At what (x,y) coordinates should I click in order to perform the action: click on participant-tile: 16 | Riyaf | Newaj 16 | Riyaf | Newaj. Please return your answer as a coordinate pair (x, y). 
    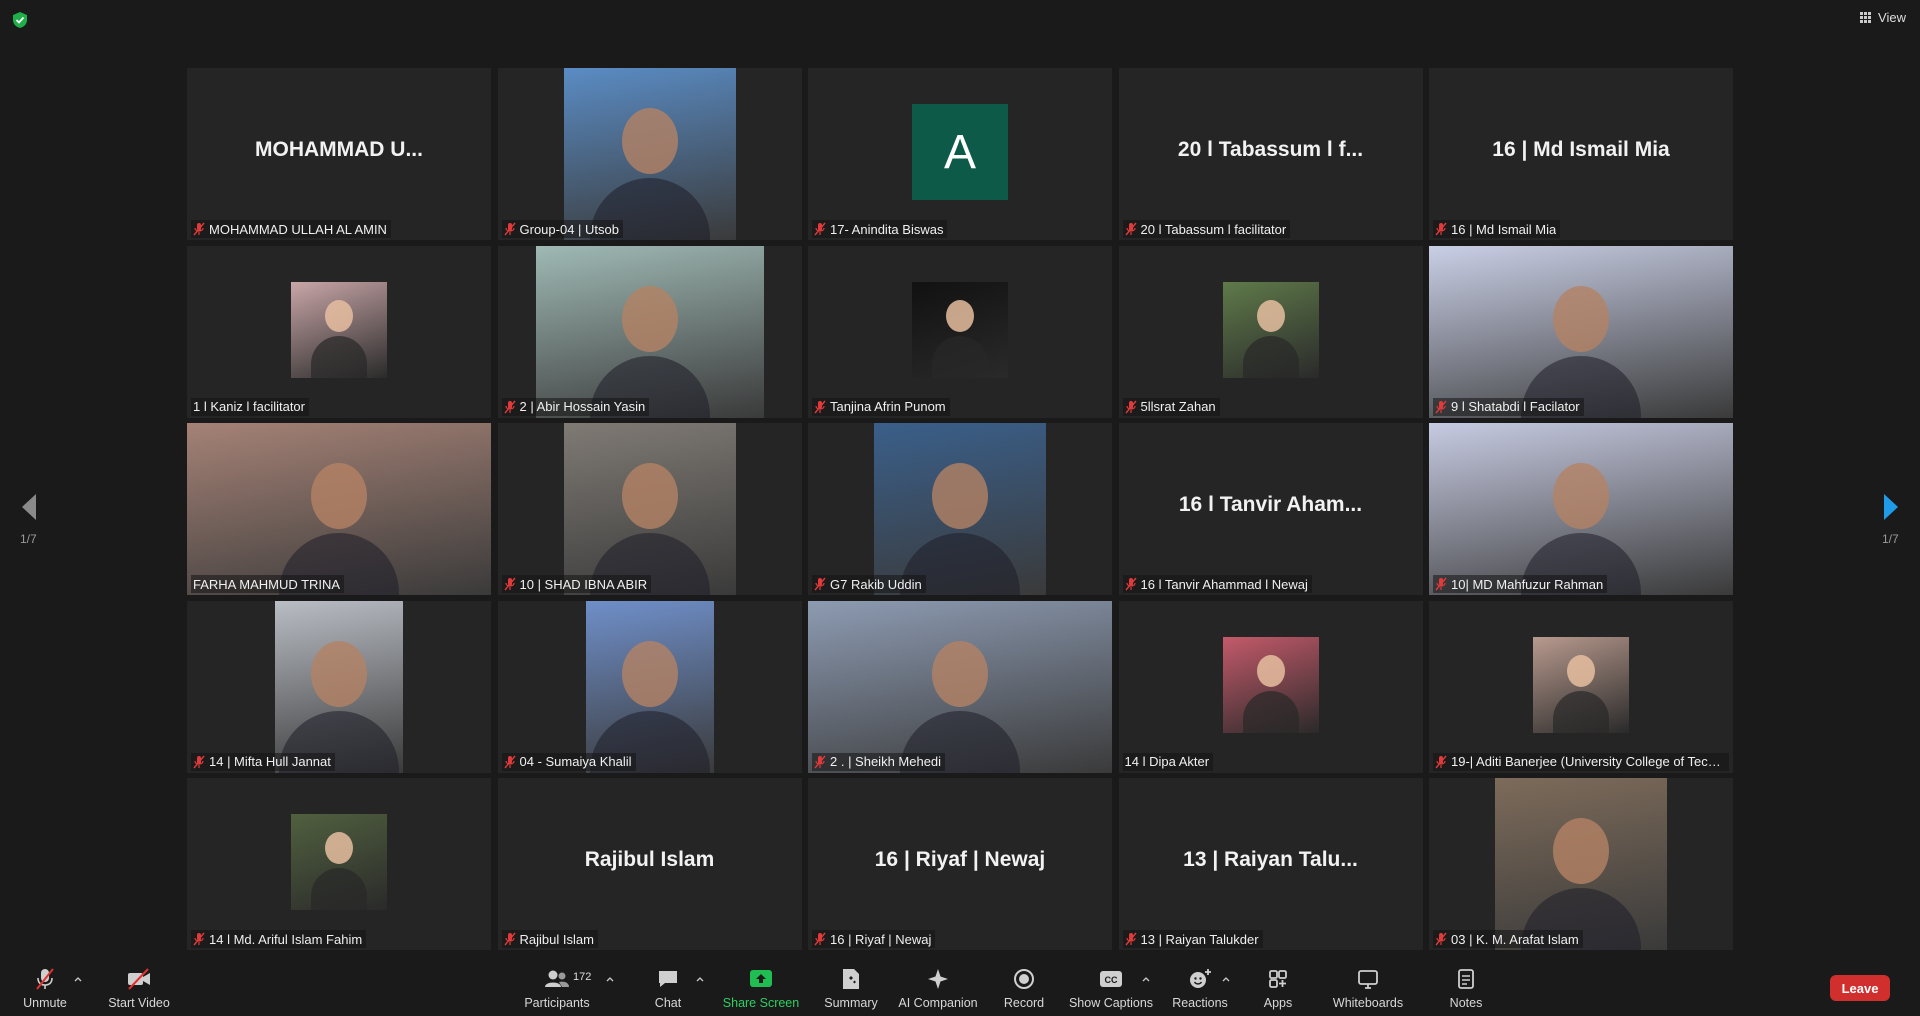
    Looking at the image, I should click on (960, 864).